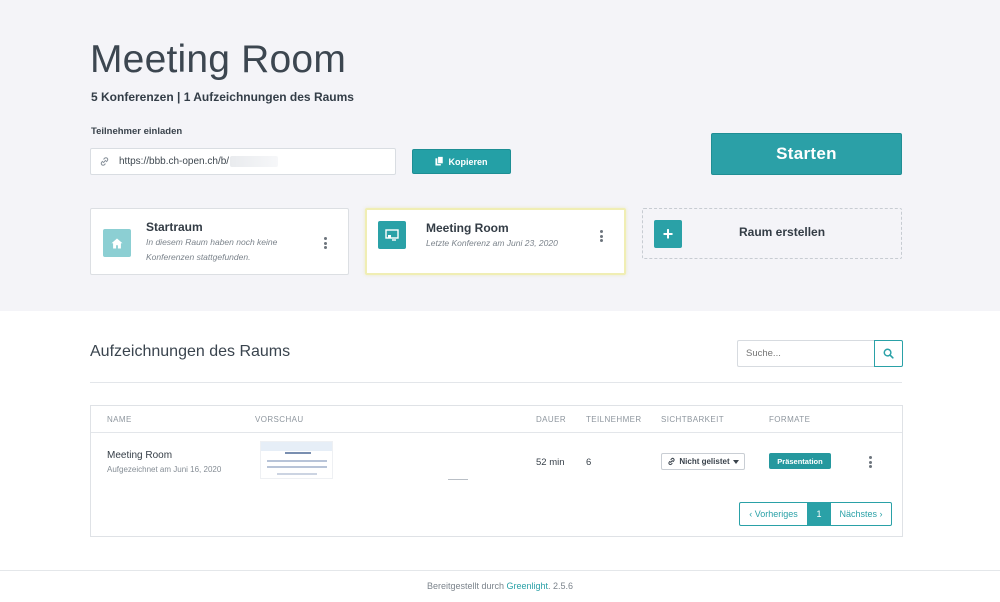 Image resolution: width=1000 pixels, height=602 pixels. I want to click on invite-url-field: https://bbb.ch-open.ch/b/, so click(243, 161).